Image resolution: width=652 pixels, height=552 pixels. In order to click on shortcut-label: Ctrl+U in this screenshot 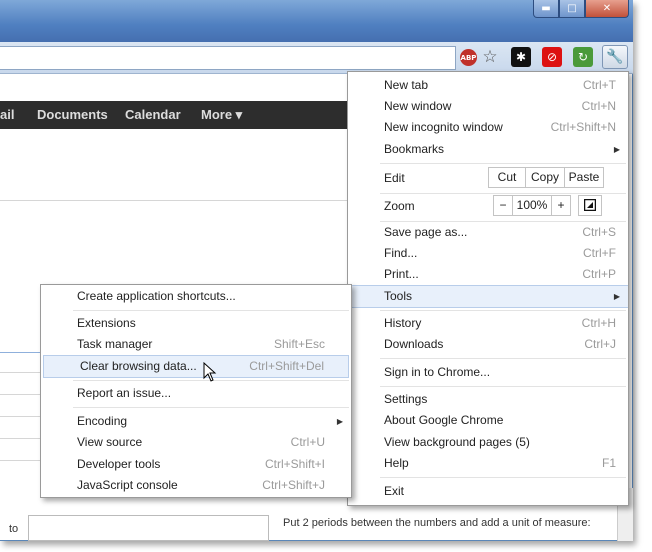, I will do `click(307, 442)`.